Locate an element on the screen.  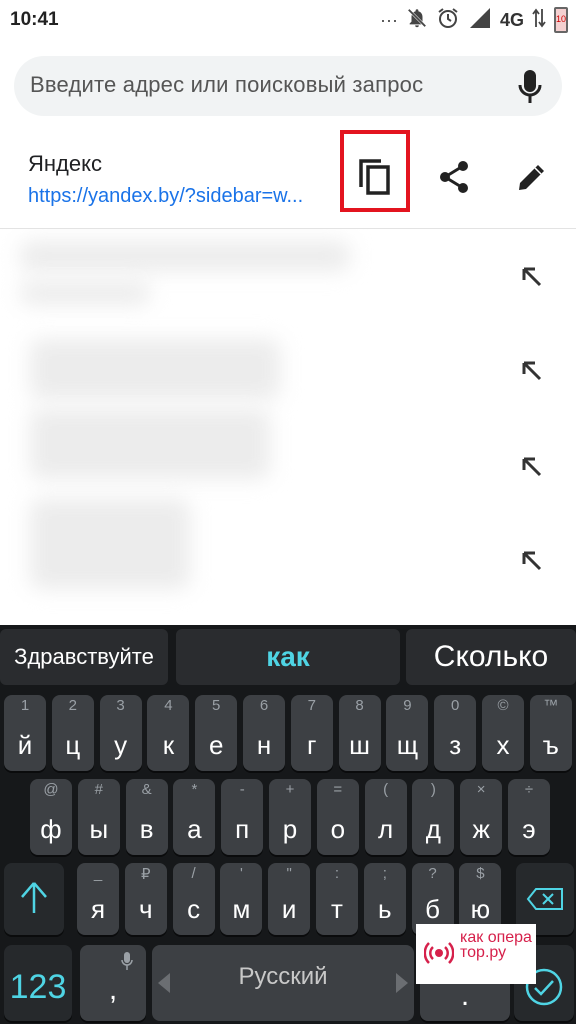
key-ч: ₽ ч is located at coordinates (145, 899).